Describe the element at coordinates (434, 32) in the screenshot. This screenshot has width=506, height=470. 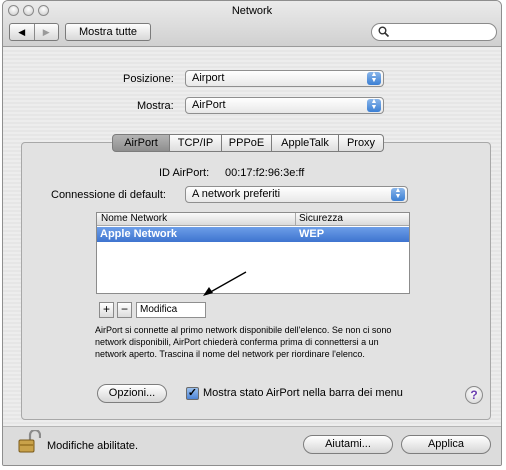
I see `search-input` at that location.